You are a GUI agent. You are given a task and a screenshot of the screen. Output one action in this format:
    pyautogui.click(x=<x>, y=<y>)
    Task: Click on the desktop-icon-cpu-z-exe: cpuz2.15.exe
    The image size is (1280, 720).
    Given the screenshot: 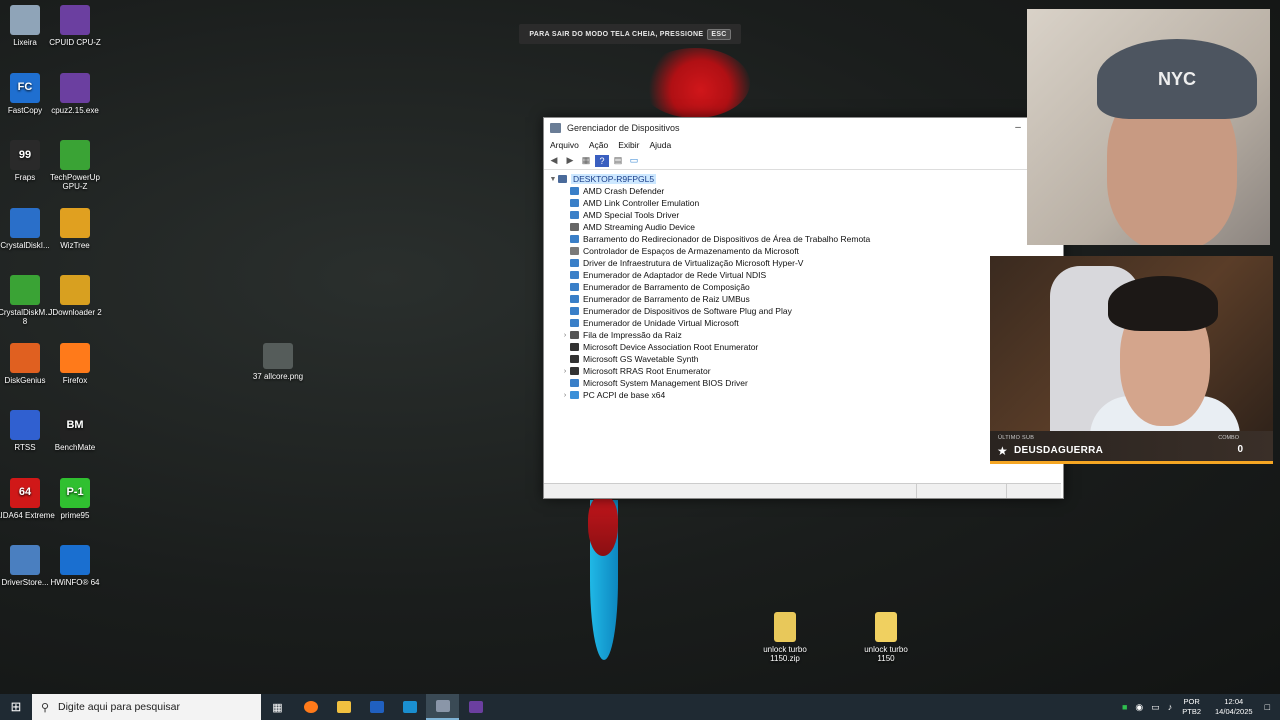 What is the action you would take?
    pyautogui.click(x=75, y=93)
    